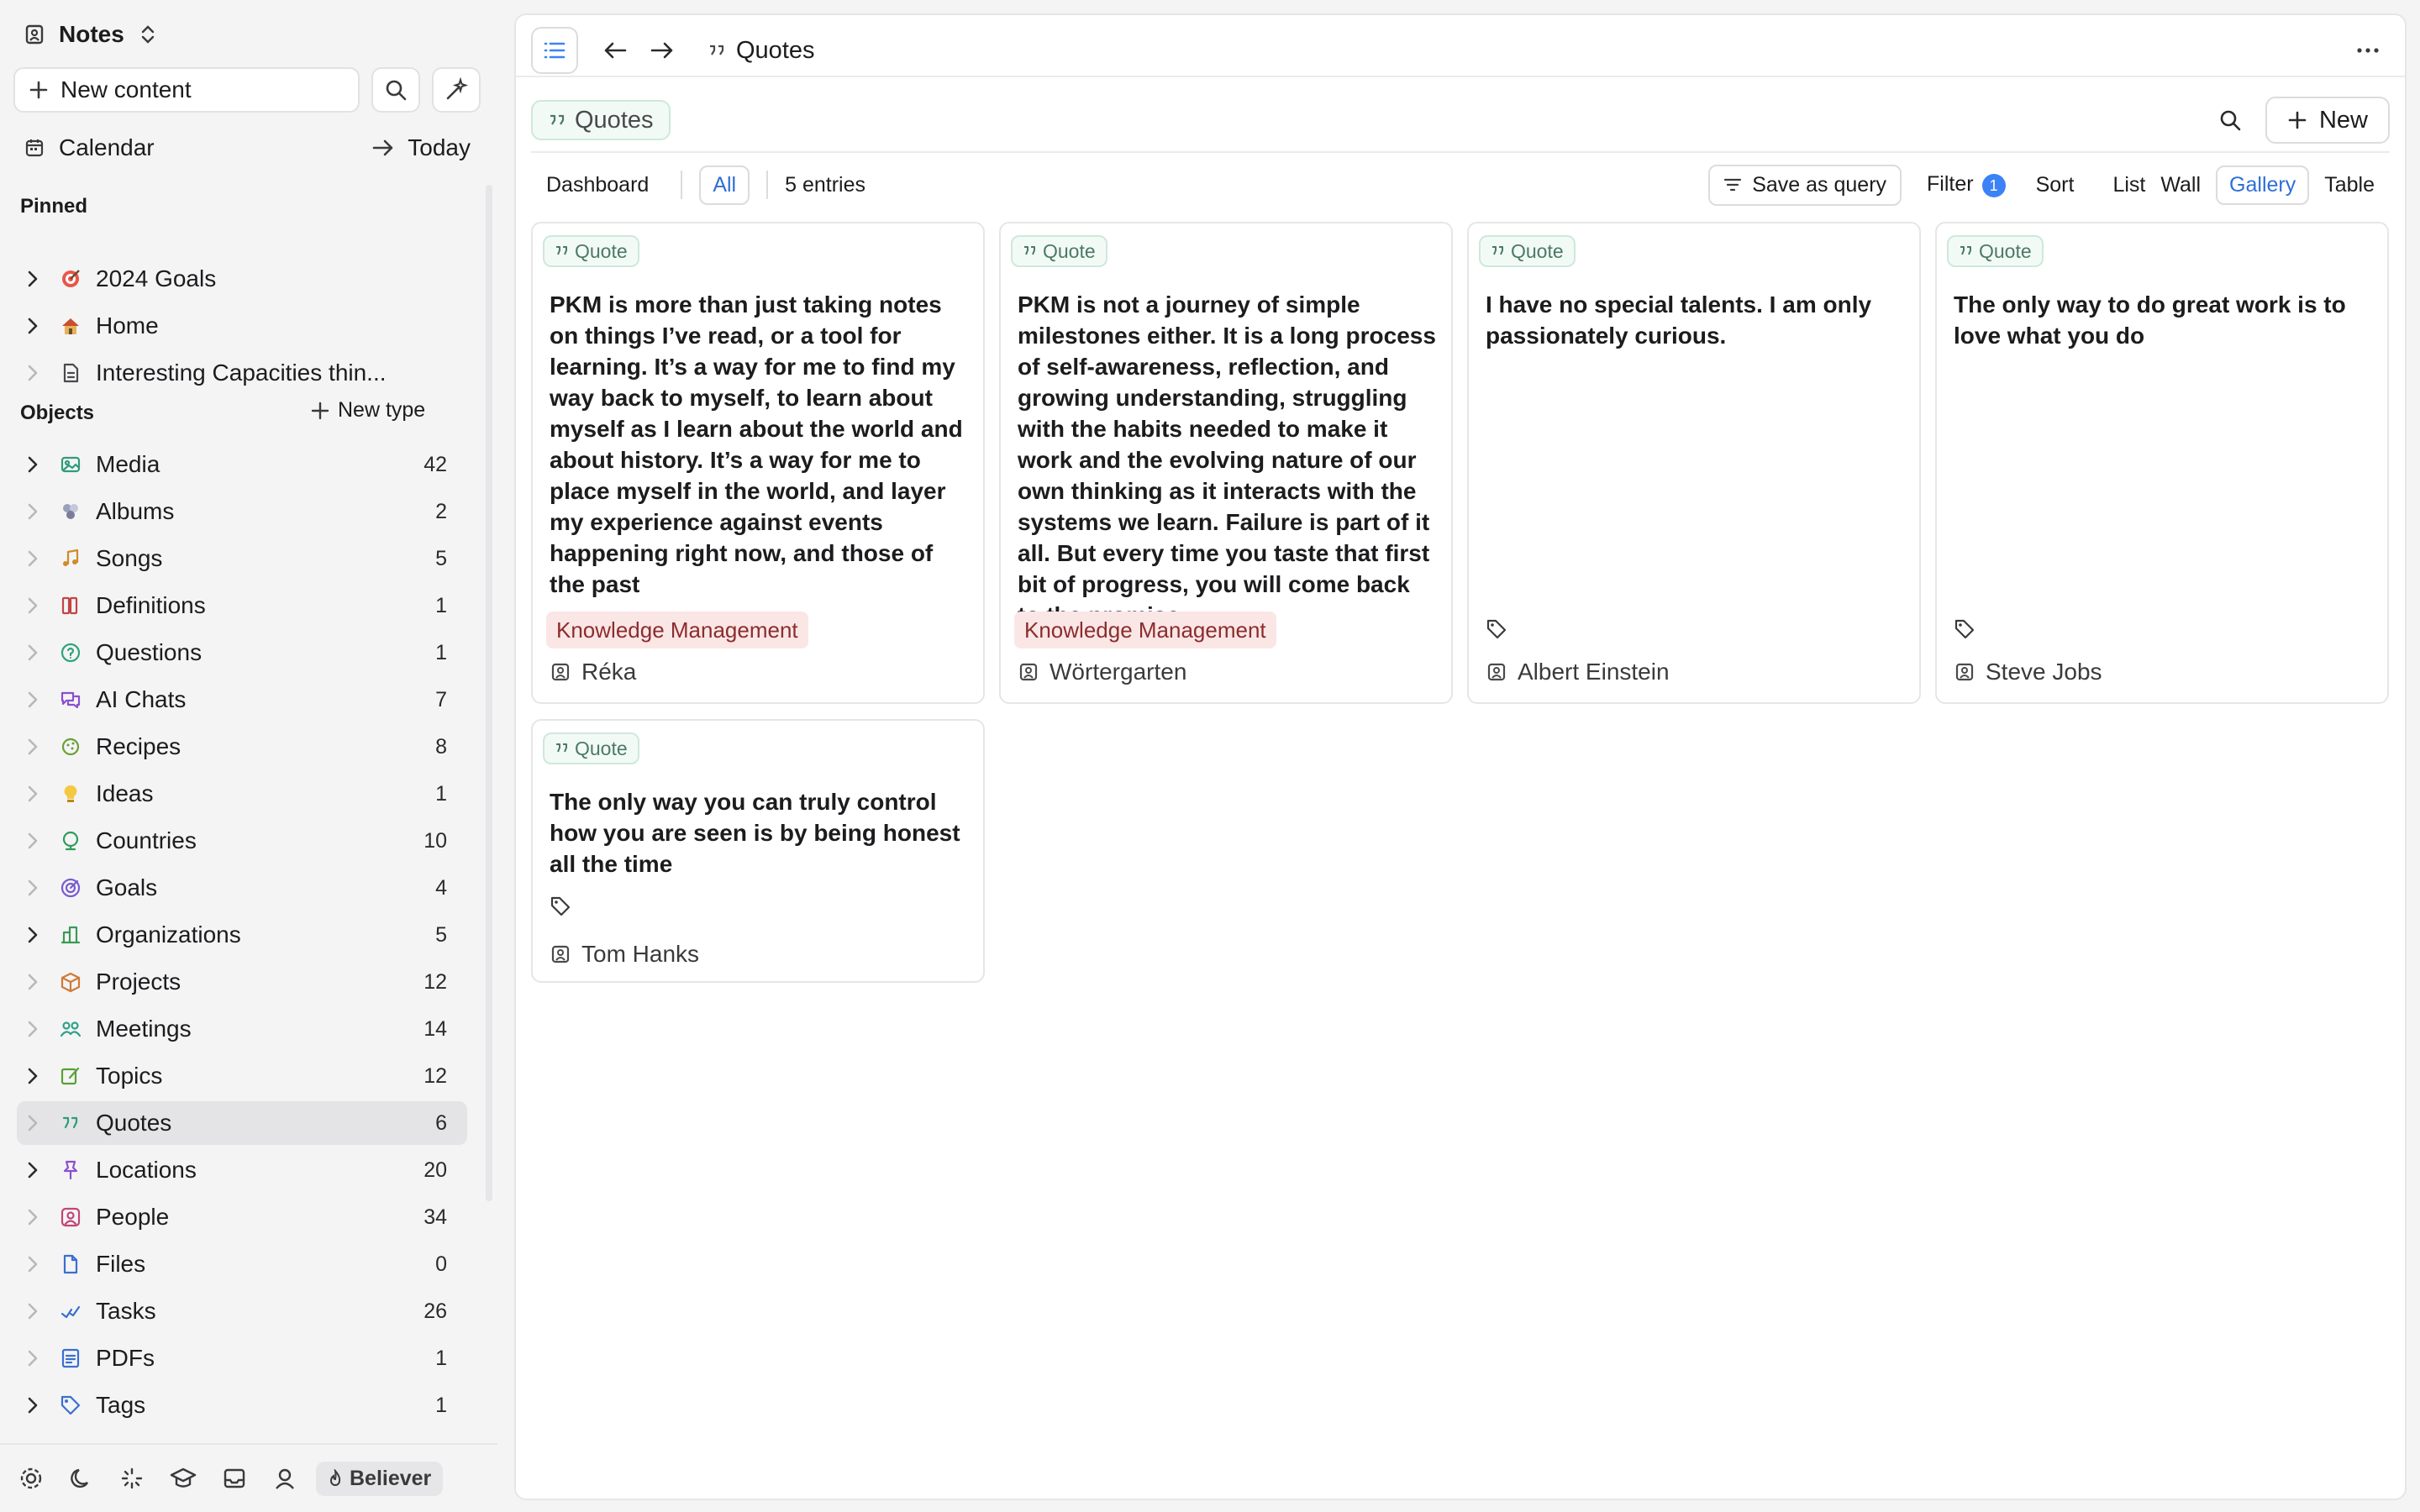 This screenshot has height=1512, width=2420. Describe the element at coordinates (2349, 185) in the screenshot. I see `view-table: Table` at that location.